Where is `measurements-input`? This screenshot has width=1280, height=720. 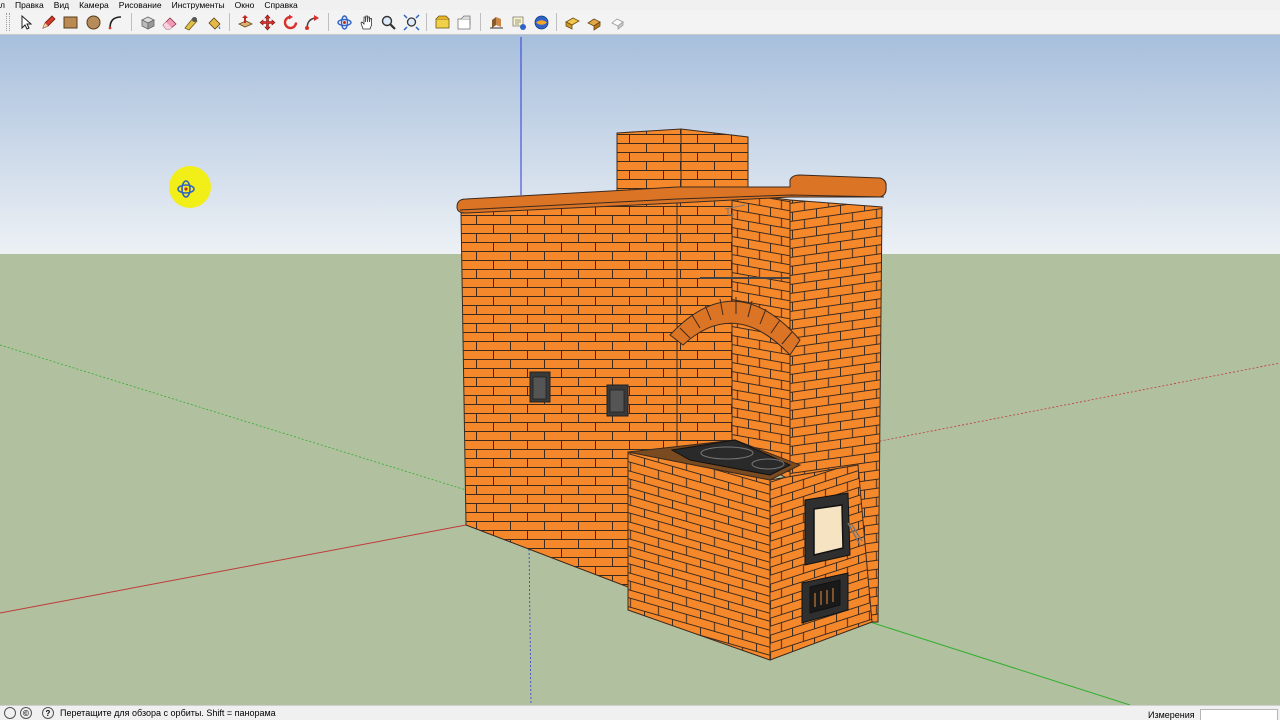
measurements-input is located at coordinates (1239, 714).